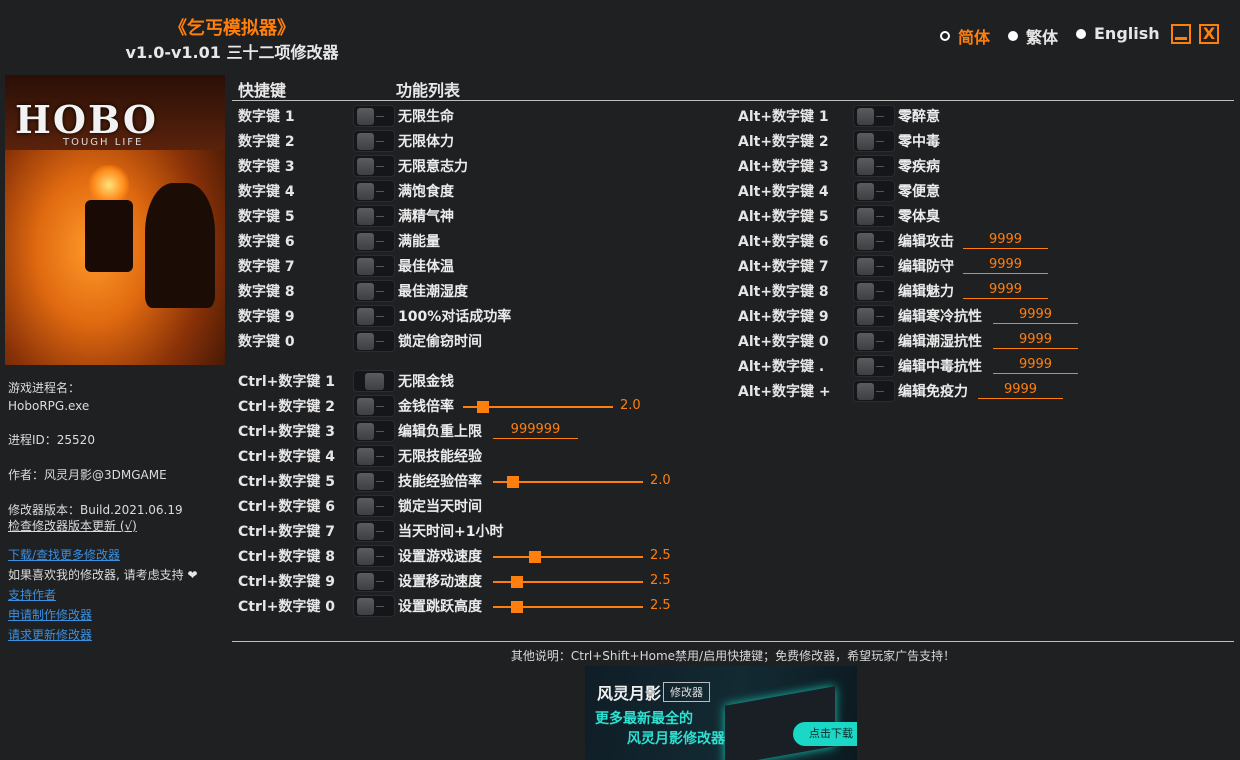 This screenshot has width=1240, height=760. What do you see at coordinates (49, 406) in the screenshot?
I see `process-name: HoboRPG.exe` at bounding box center [49, 406].